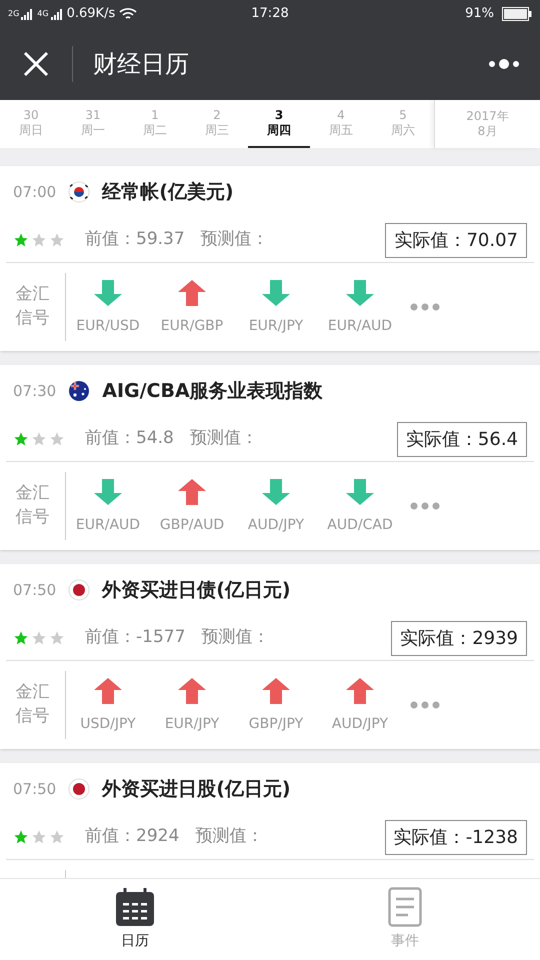 The height and width of the screenshot is (960, 540). I want to click on network-label: 2G, so click(14, 14).